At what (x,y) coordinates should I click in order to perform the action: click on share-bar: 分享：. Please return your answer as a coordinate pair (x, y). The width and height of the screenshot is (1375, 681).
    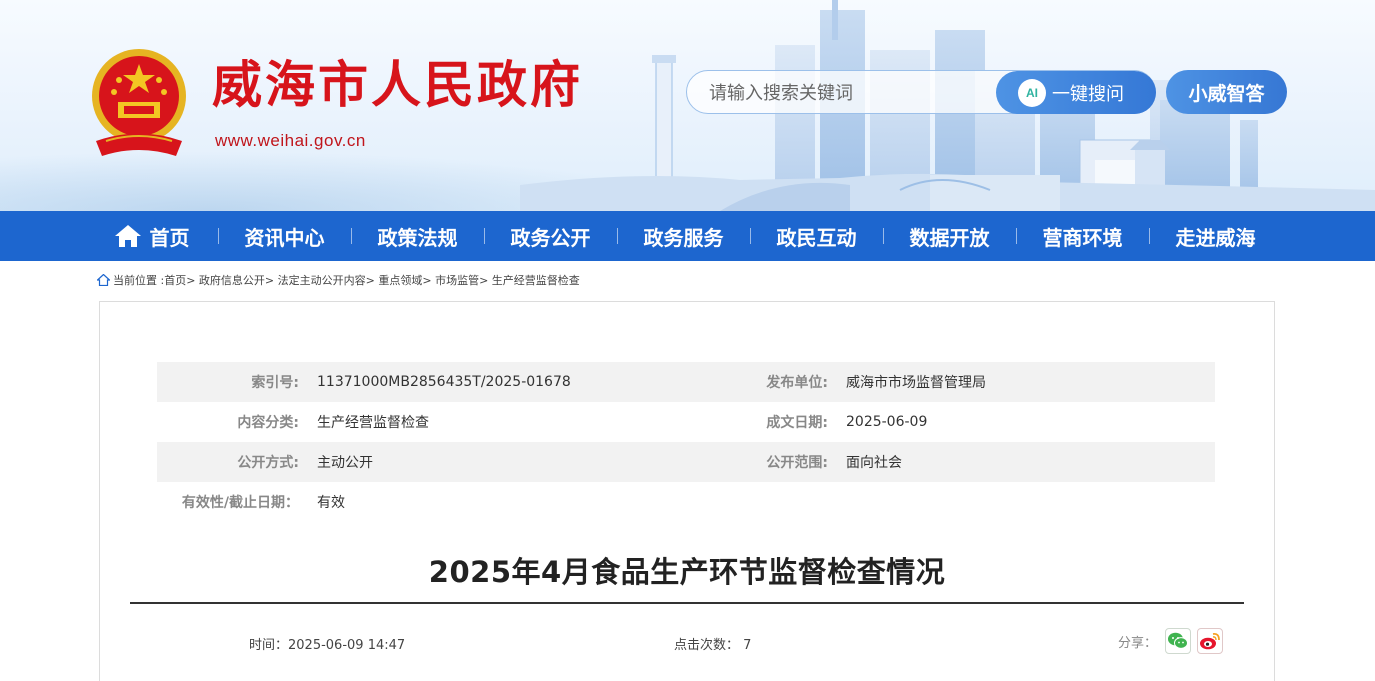
    Looking at the image, I should click on (1171, 641).